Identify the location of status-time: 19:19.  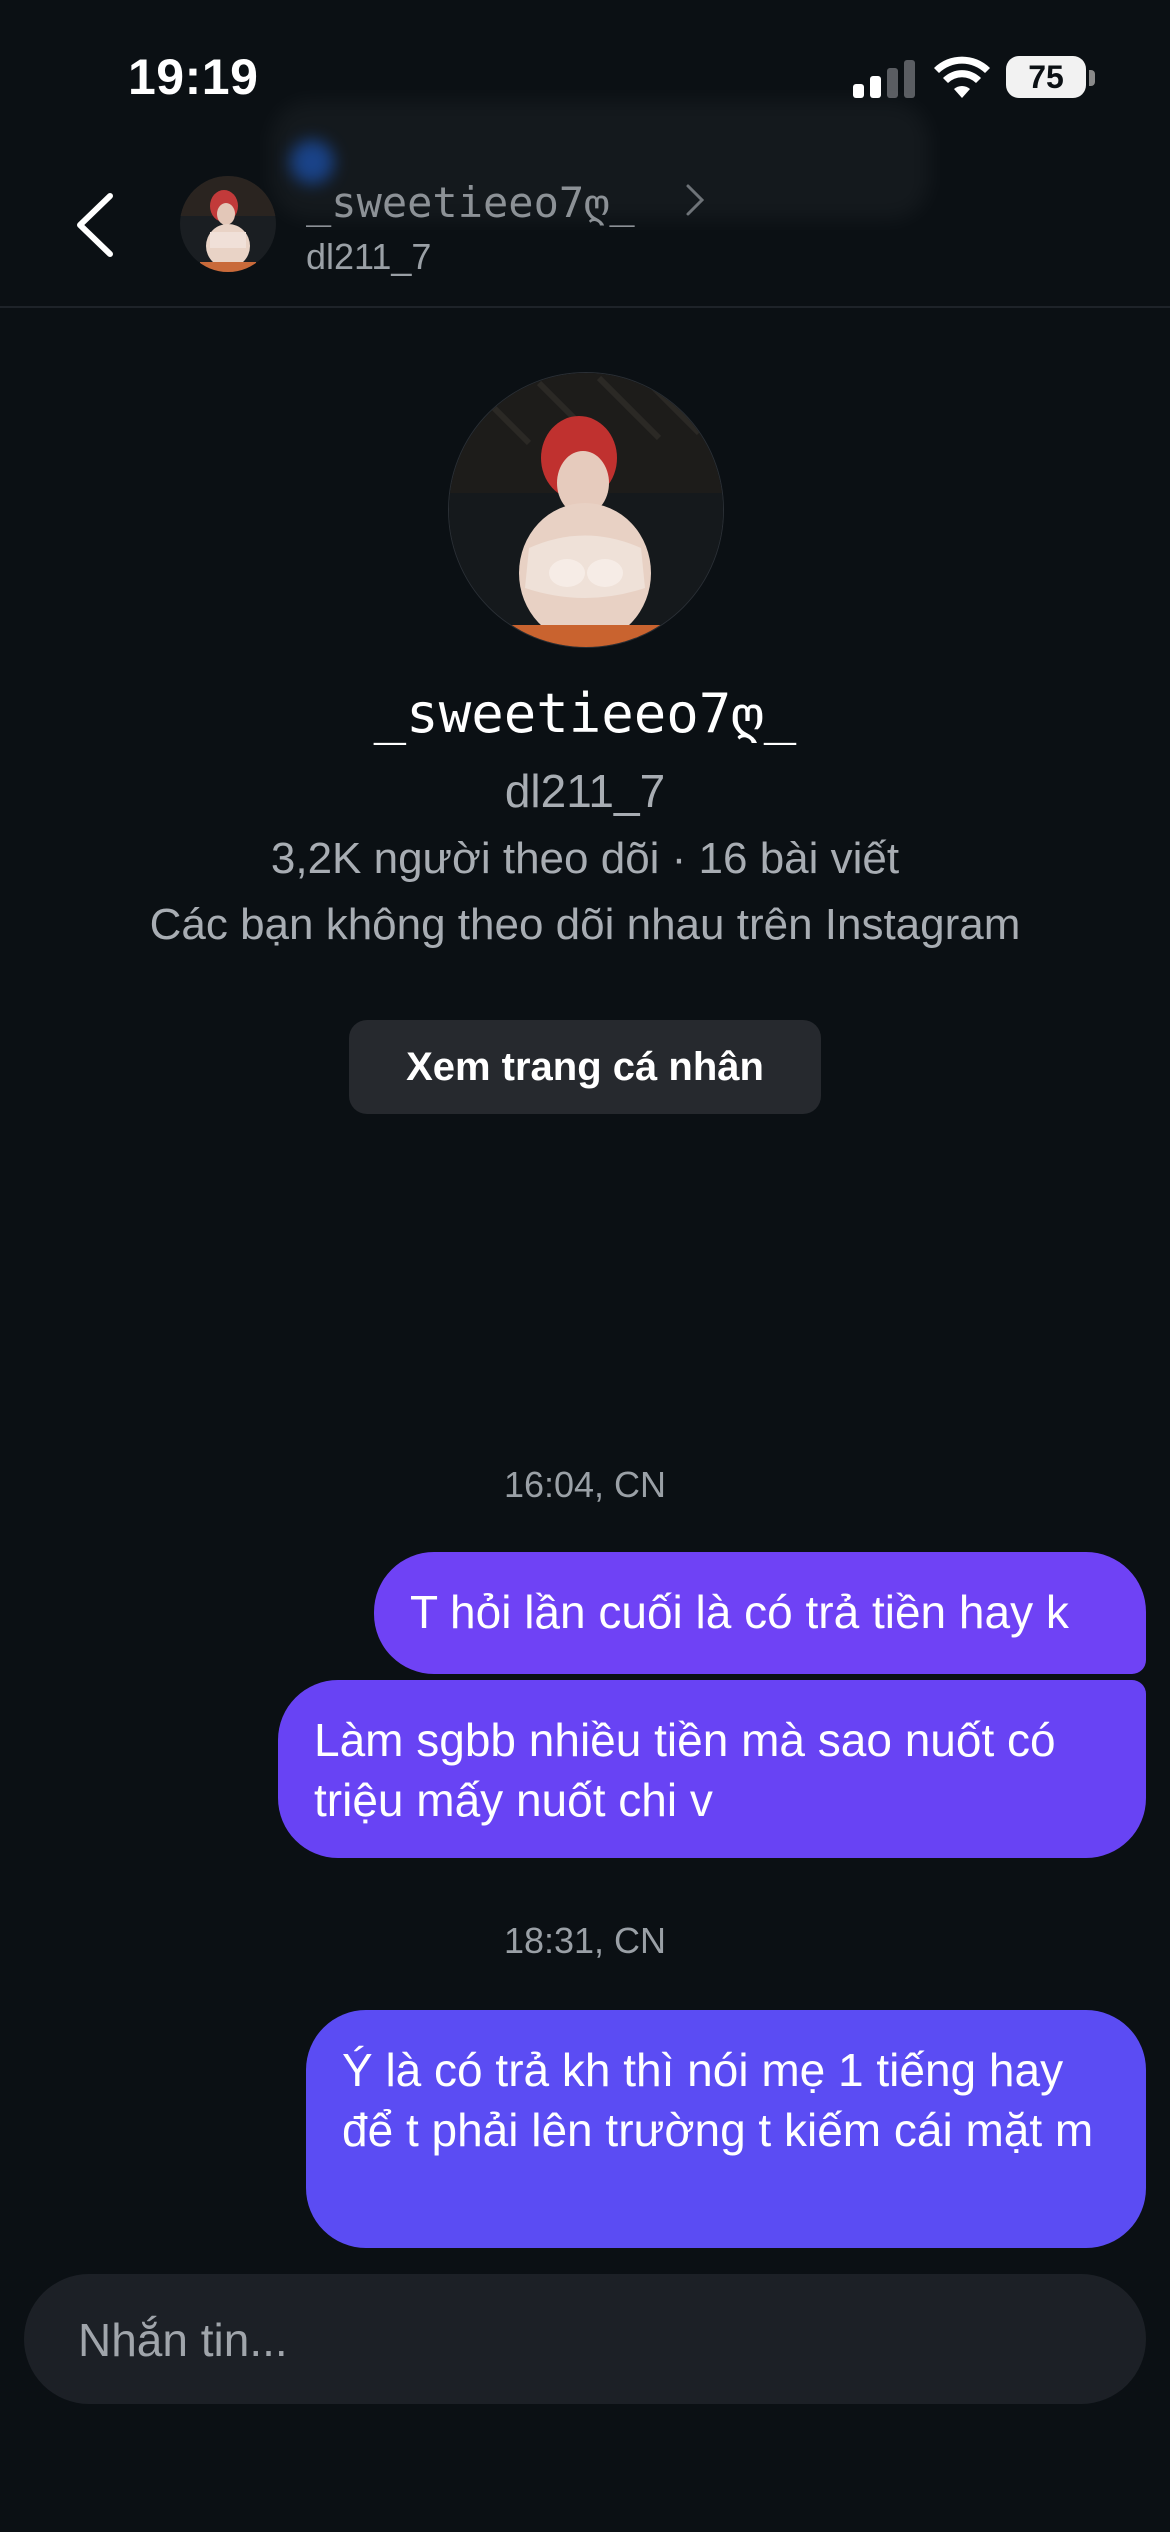
(193, 77).